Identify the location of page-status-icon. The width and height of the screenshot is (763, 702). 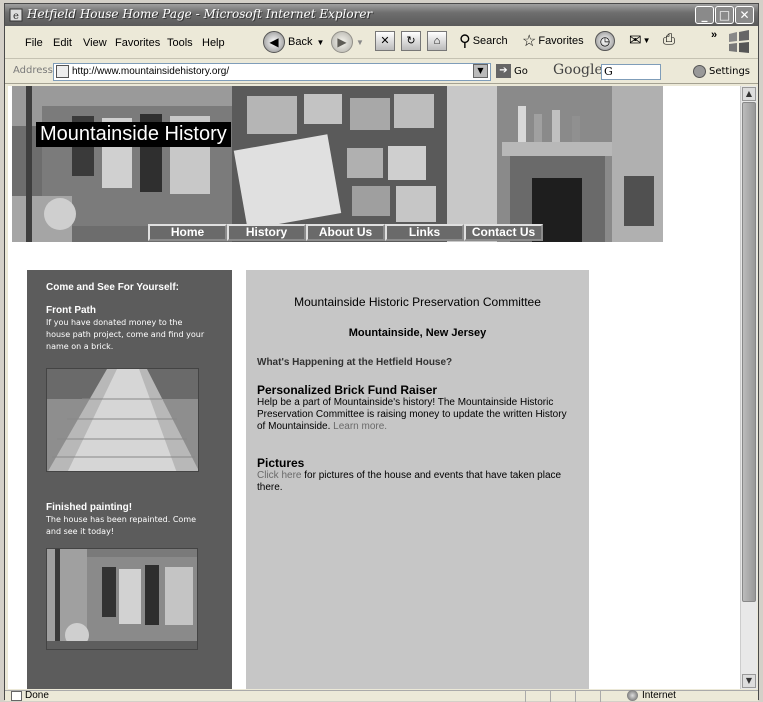
(16, 695).